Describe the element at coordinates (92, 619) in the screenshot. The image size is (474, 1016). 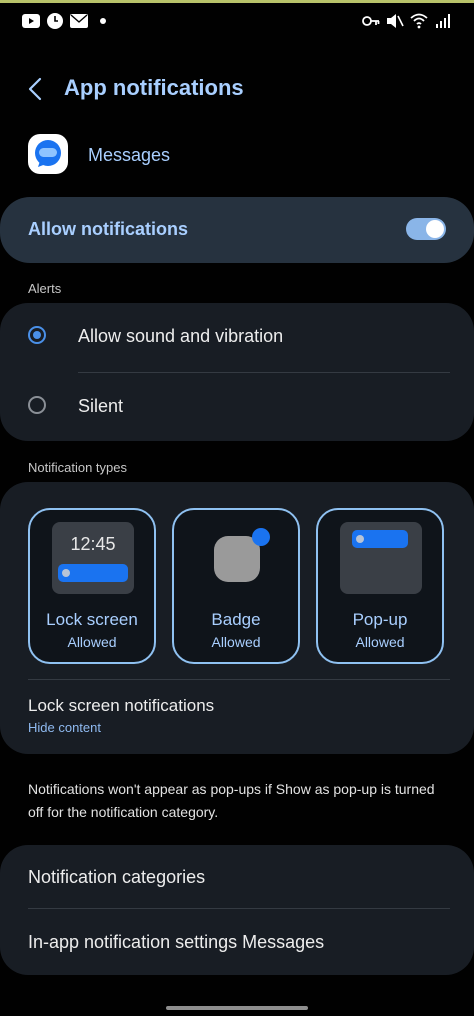
I see `tile-title: Lock screen` at that location.